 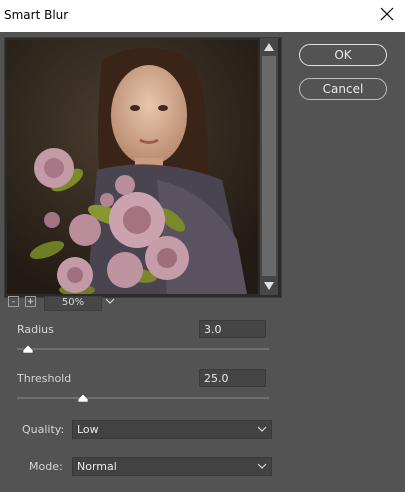 What do you see at coordinates (343, 89) in the screenshot?
I see `cancel-button: Cancel` at bounding box center [343, 89].